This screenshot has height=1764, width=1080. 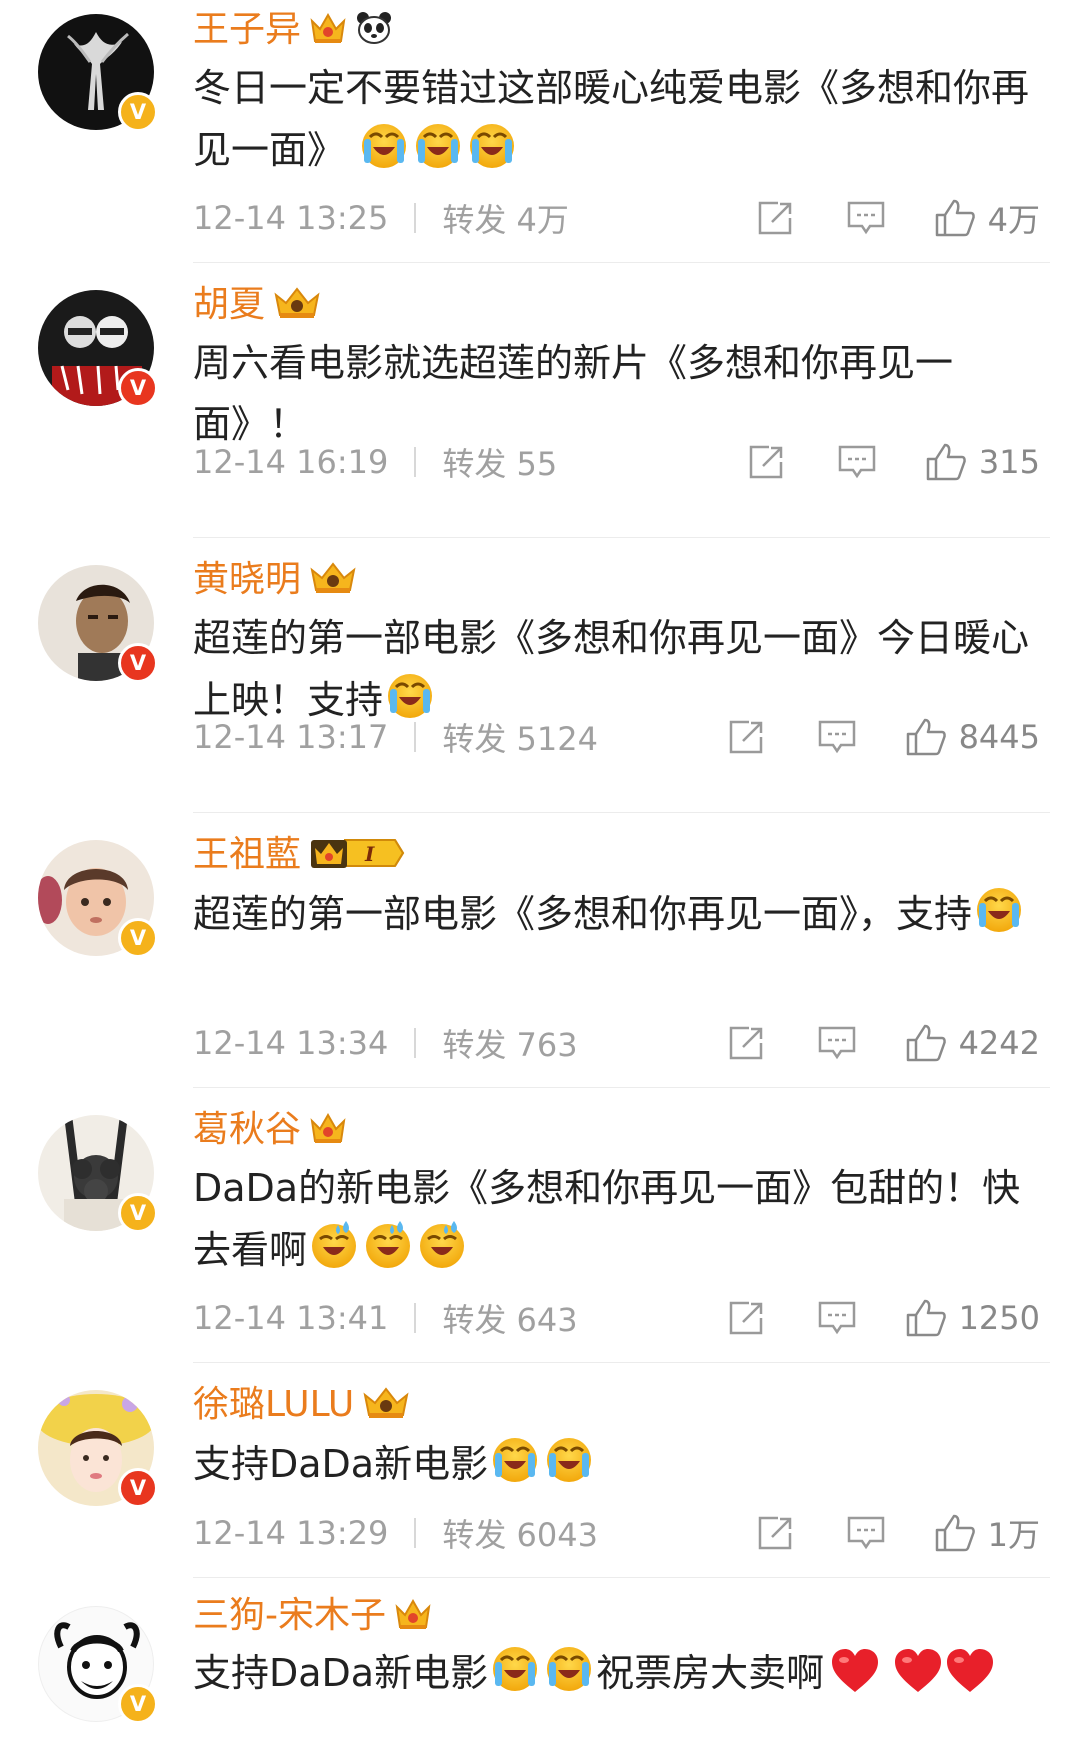 What do you see at coordinates (247, 30) in the screenshot?
I see `username: 王子异` at bounding box center [247, 30].